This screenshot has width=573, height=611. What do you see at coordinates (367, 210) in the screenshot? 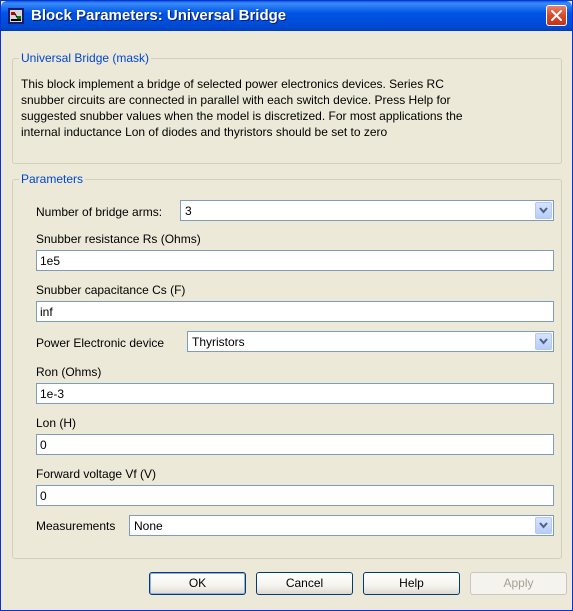
I see `bridge-arms-dropdown: 3` at bounding box center [367, 210].